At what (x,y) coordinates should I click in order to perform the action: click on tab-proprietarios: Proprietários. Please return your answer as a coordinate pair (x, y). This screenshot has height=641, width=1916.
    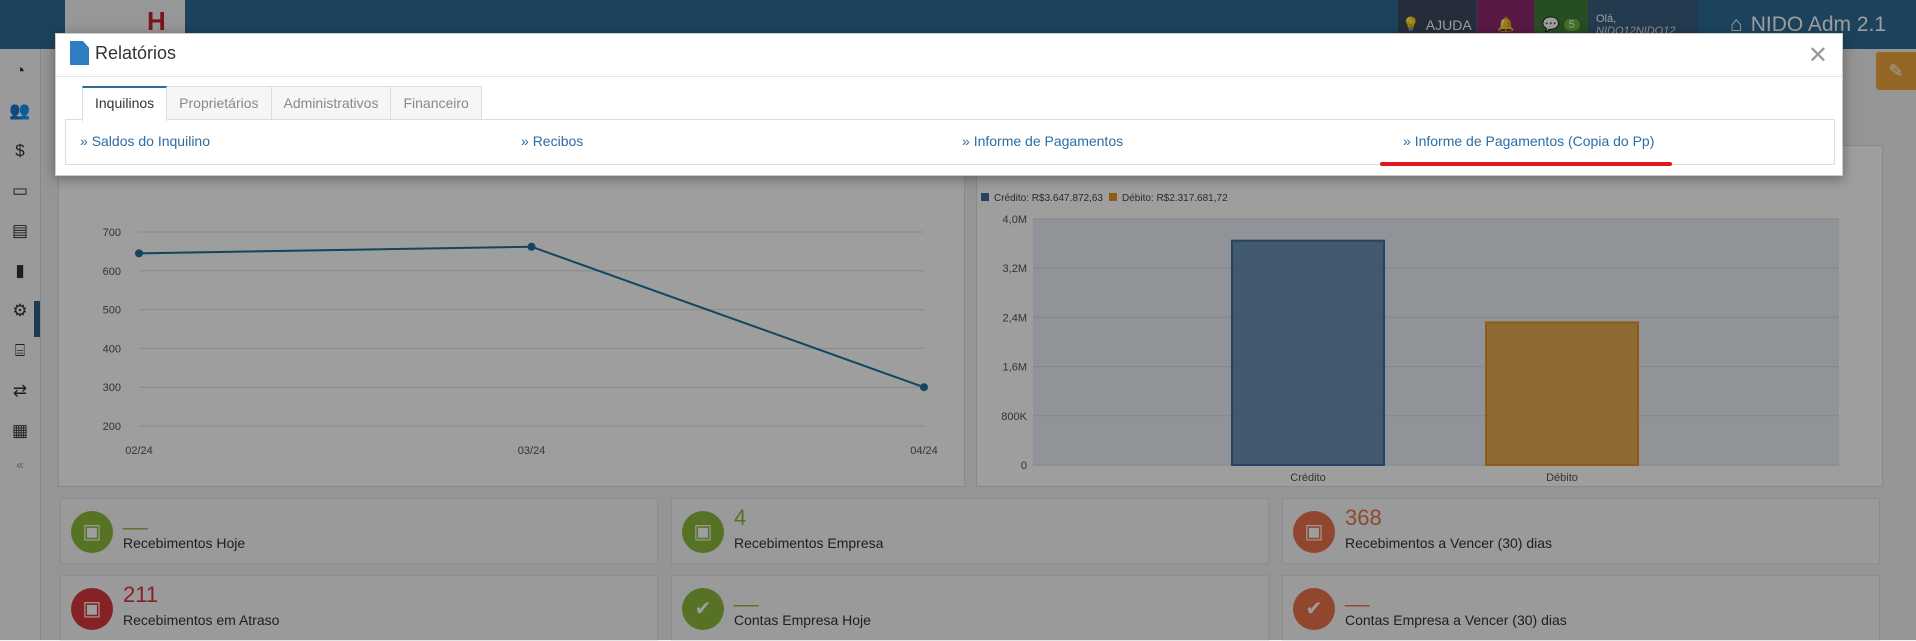
    Looking at the image, I should click on (219, 103).